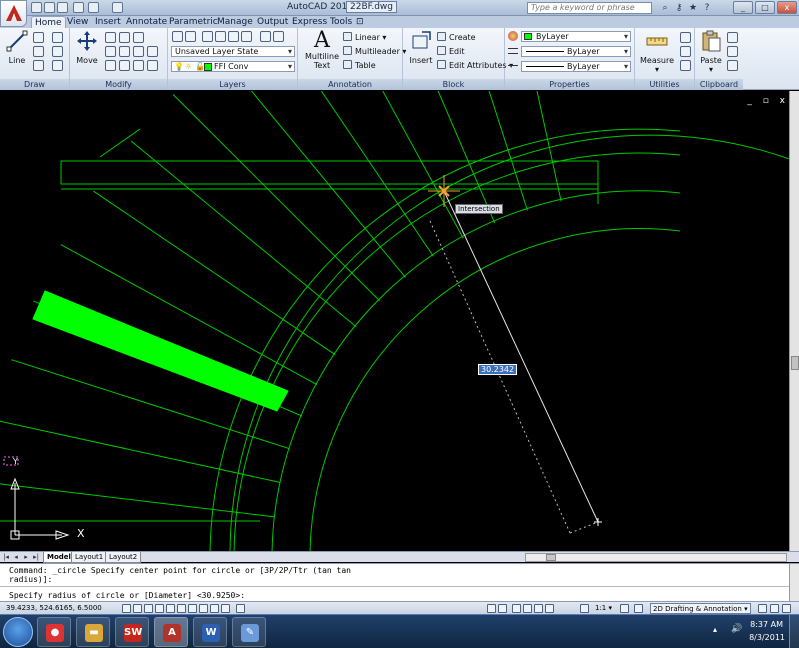  What do you see at coordinates (685, 51) in the screenshot?
I see `id-point-icon` at bounding box center [685, 51].